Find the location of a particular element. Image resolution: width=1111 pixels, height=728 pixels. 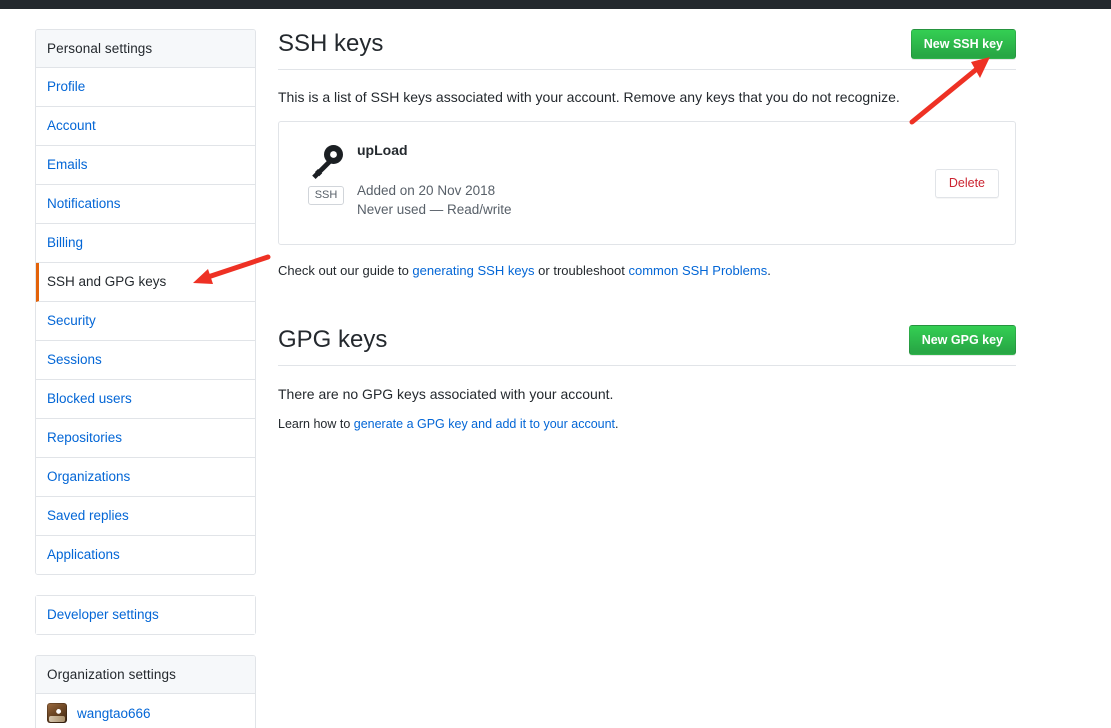

sidebar-item-organizations: Organizations is located at coordinates (145, 477).